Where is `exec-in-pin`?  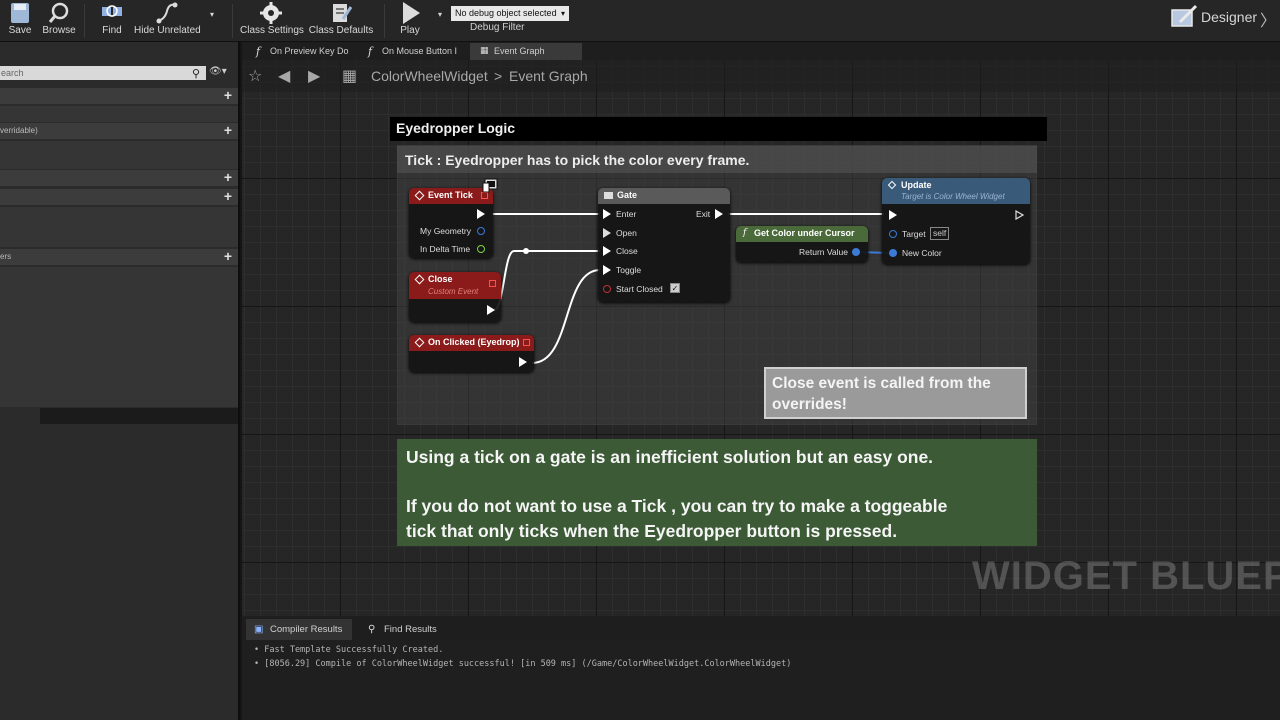 exec-in-pin is located at coordinates (893, 215).